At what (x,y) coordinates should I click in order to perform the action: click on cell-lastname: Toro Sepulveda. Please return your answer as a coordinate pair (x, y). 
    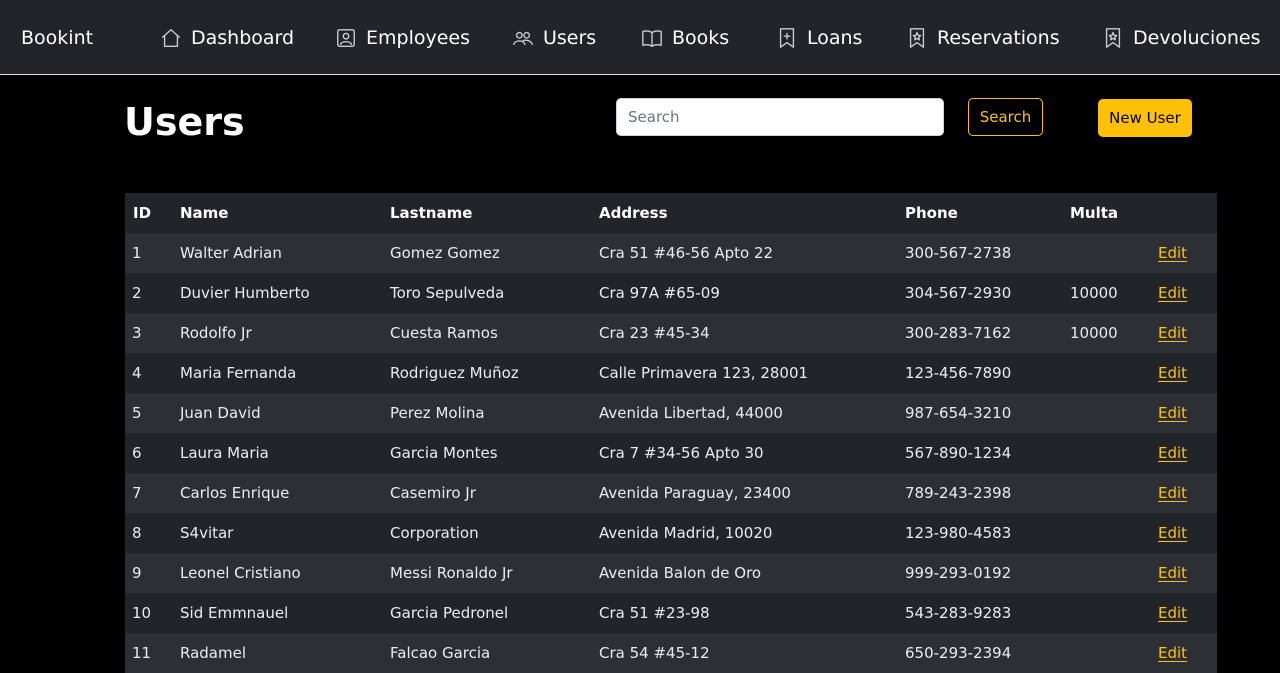
    Looking at the image, I should click on (486, 293).